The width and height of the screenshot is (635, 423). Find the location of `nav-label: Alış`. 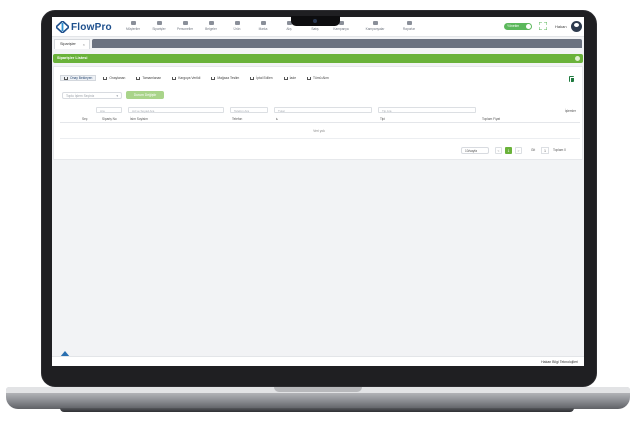

nav-label: Alış is located at coordinates (289, 29).